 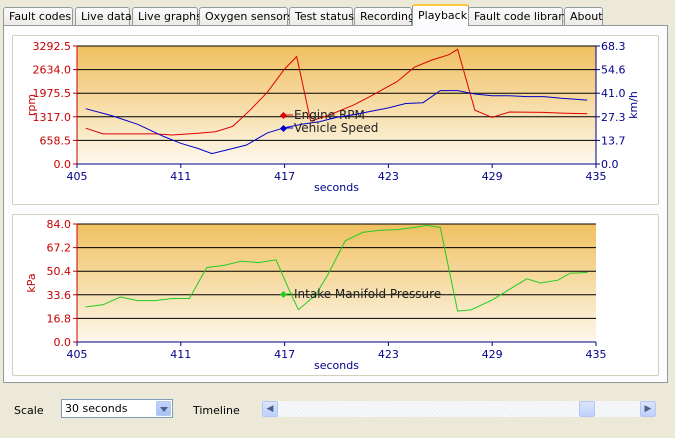 I want to click on chevron-left-icon: ◀, so click(x=270, y=409).